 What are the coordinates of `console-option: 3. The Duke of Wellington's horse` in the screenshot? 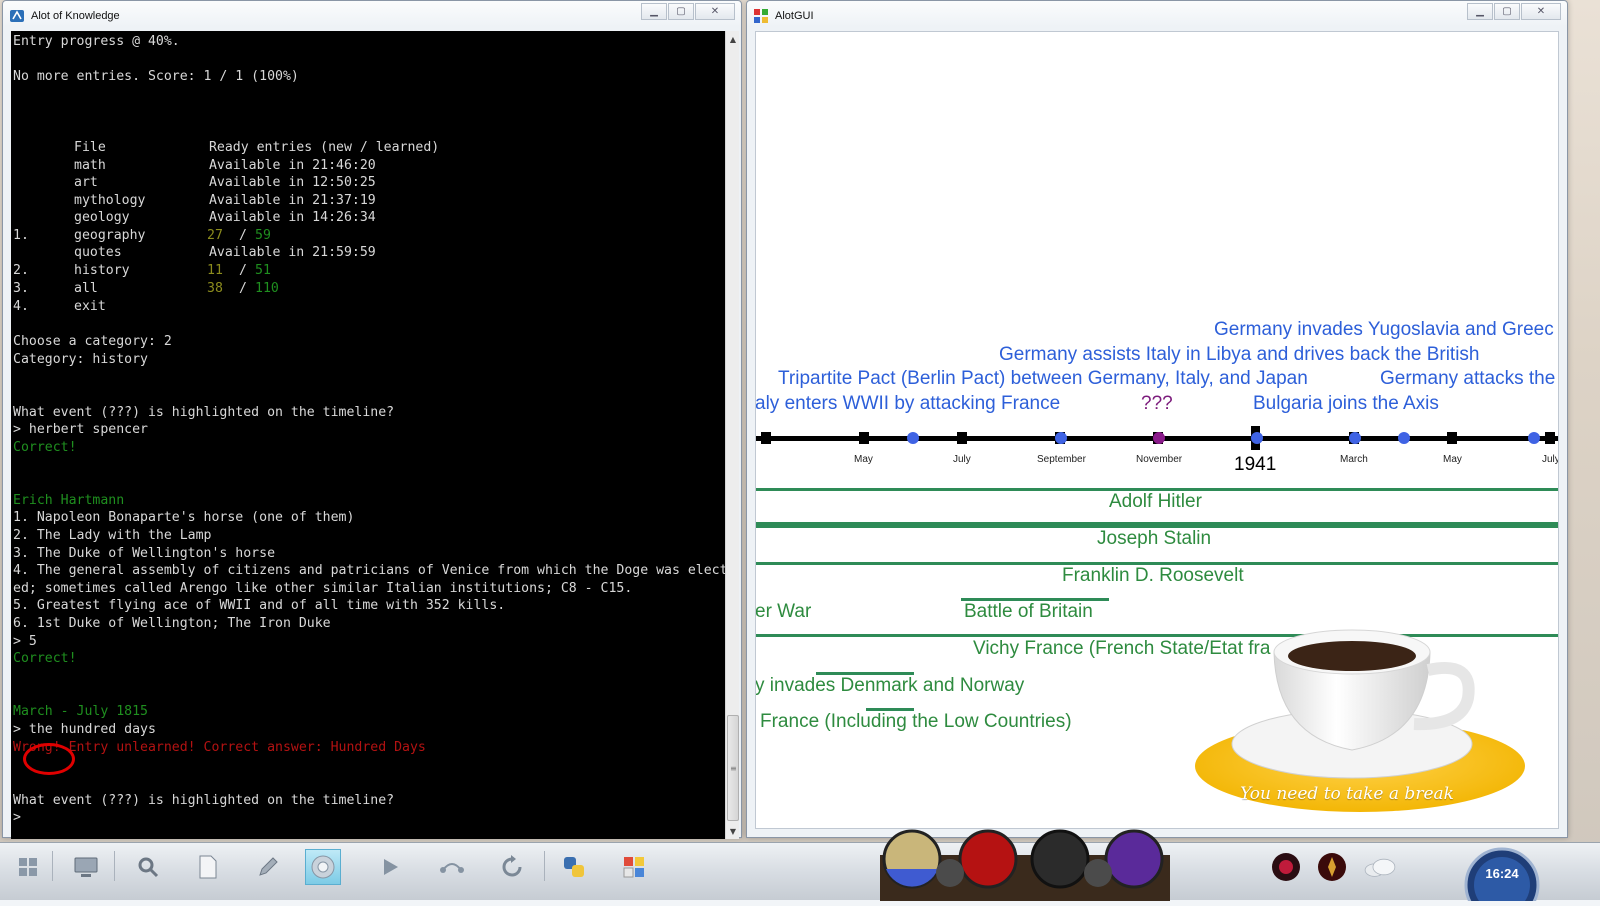 It's located at (144, 553).